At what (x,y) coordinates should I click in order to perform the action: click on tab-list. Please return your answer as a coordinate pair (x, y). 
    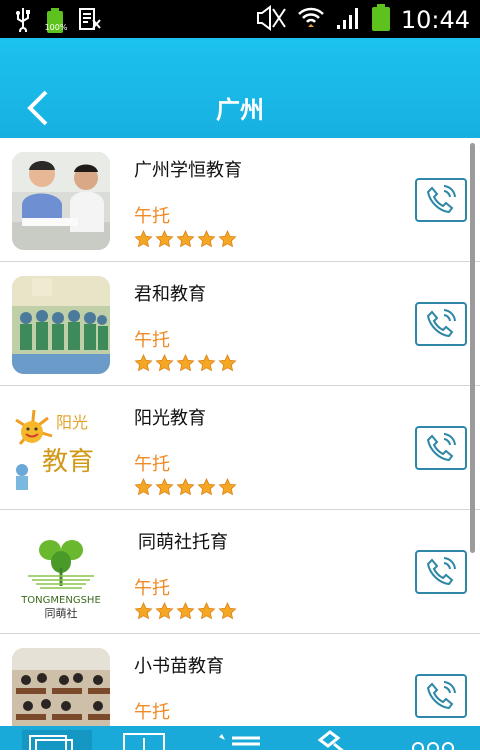
    Looking at the image, I should click on (246, 740).